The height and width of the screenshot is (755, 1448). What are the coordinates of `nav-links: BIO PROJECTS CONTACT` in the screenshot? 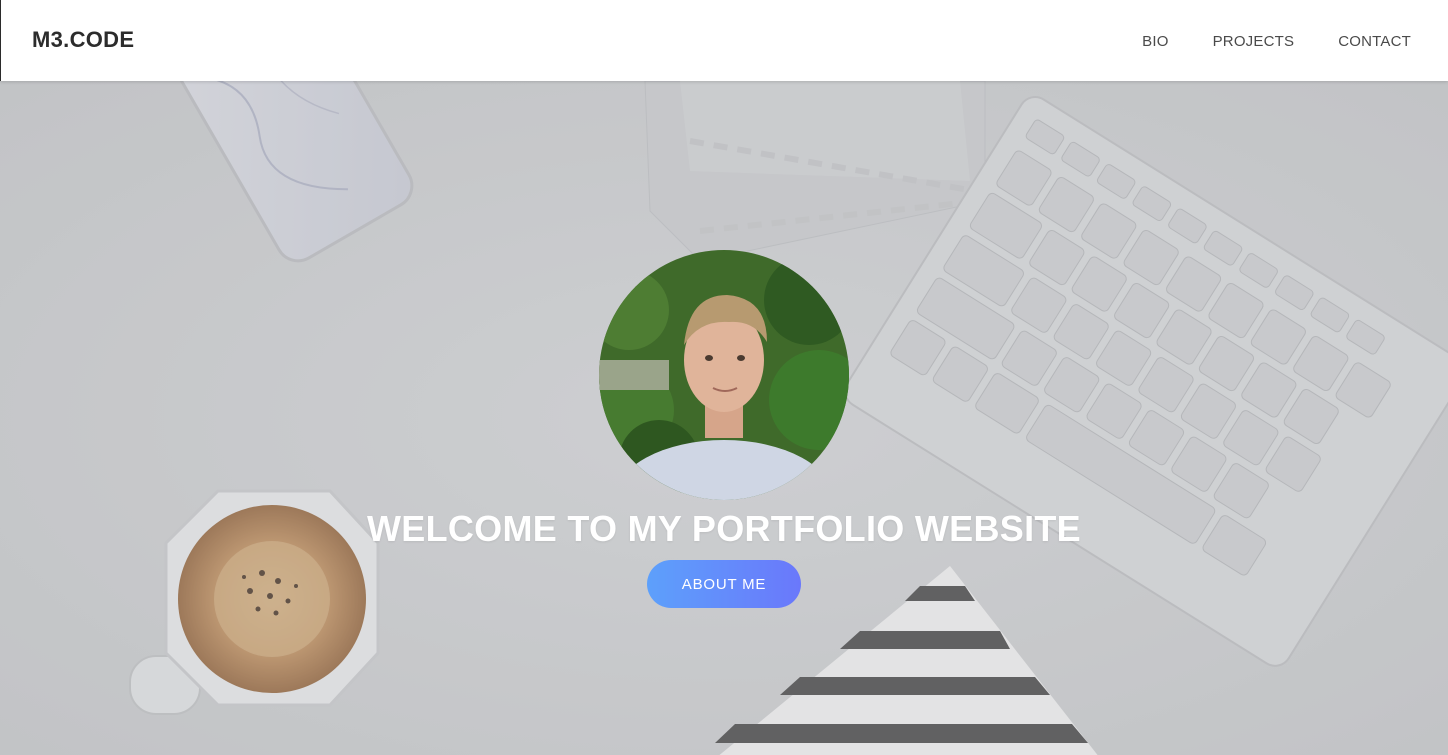 It's located at (1276, 41).